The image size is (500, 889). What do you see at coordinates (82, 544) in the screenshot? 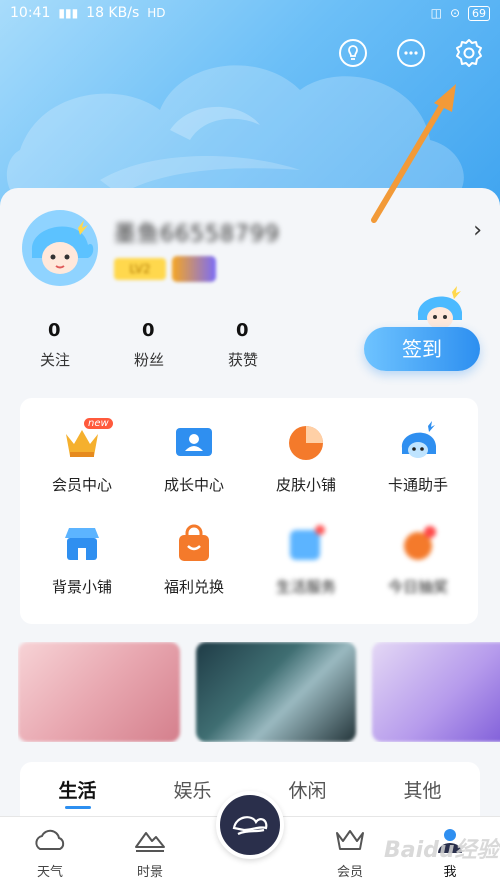
I see `store-icon` at bounding box center [82, 544].